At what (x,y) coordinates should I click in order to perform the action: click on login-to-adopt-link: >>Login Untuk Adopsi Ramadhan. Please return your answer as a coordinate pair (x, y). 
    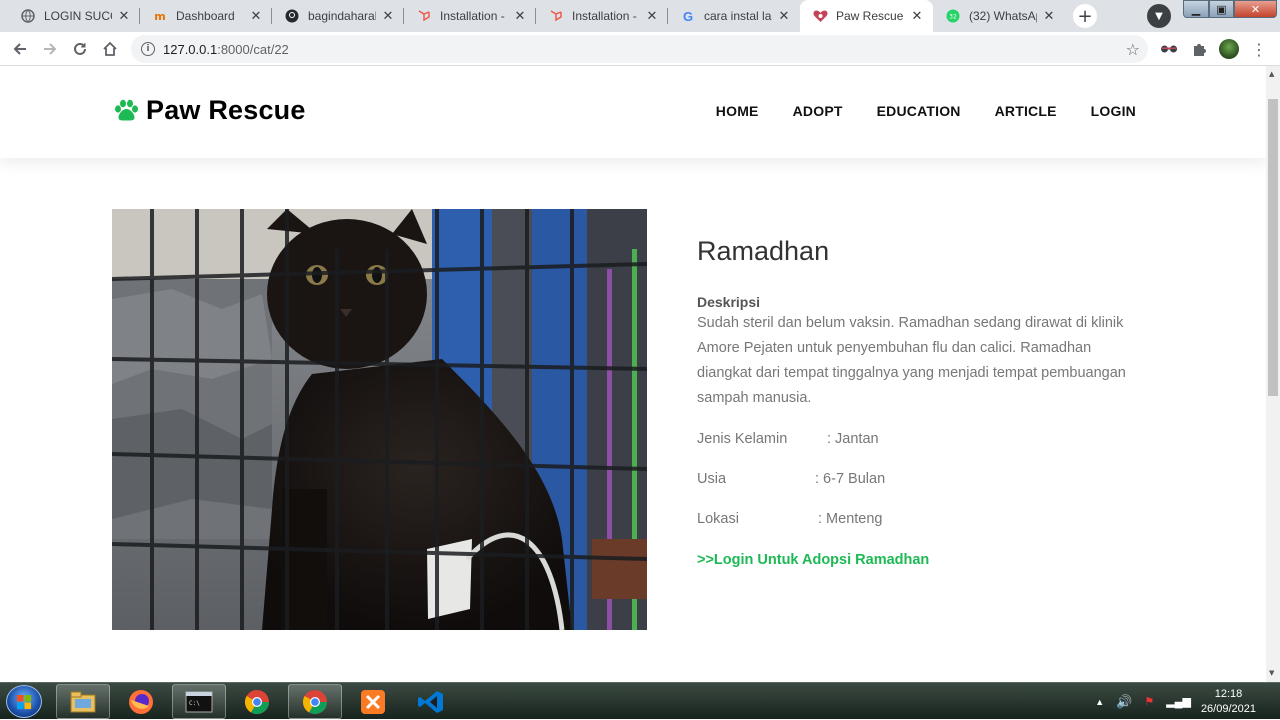
    Looking at the image, I should click on (917, 560).